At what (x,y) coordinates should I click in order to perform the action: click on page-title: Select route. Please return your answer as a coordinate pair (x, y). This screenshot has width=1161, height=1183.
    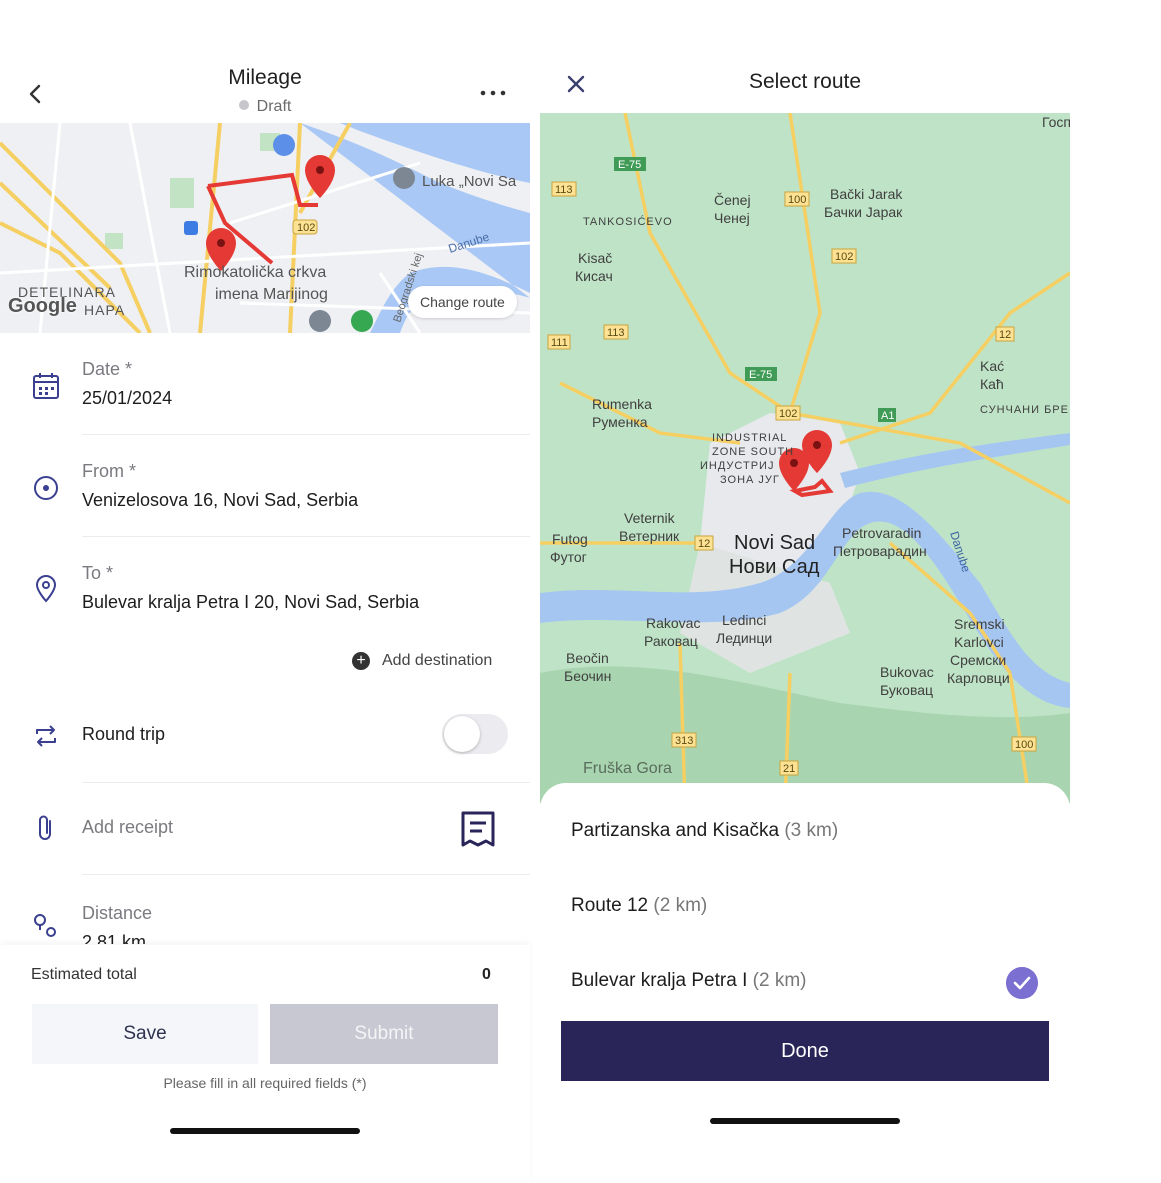
    Looking at the image, I should click on (805, 81).